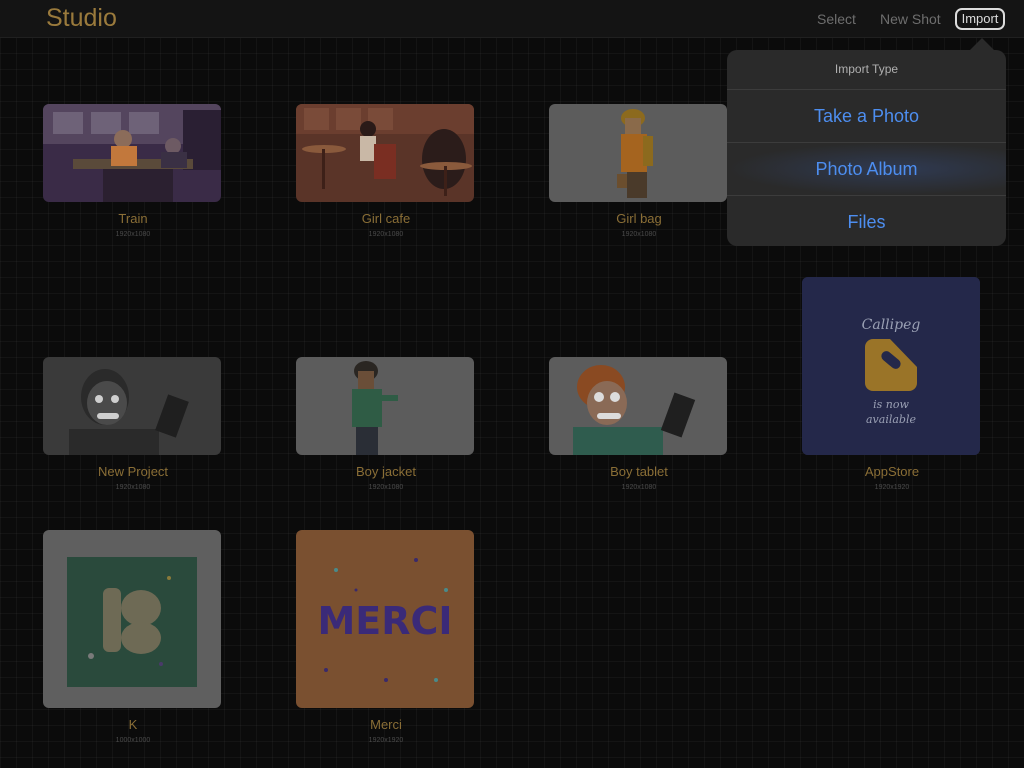 Image resolution: width=1024 pixels, height=768 pixels. I want to click on project-title: Boy jacket, so click(386, 471).